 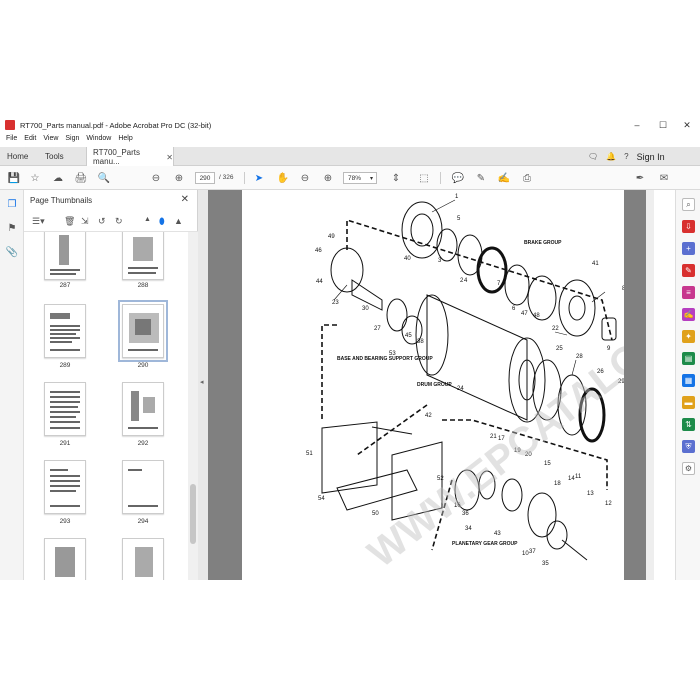 What do you see at coordinates (687, 125) in the screenshot?
I see `close-window-button: ✕` at bounding box center [687, 125].